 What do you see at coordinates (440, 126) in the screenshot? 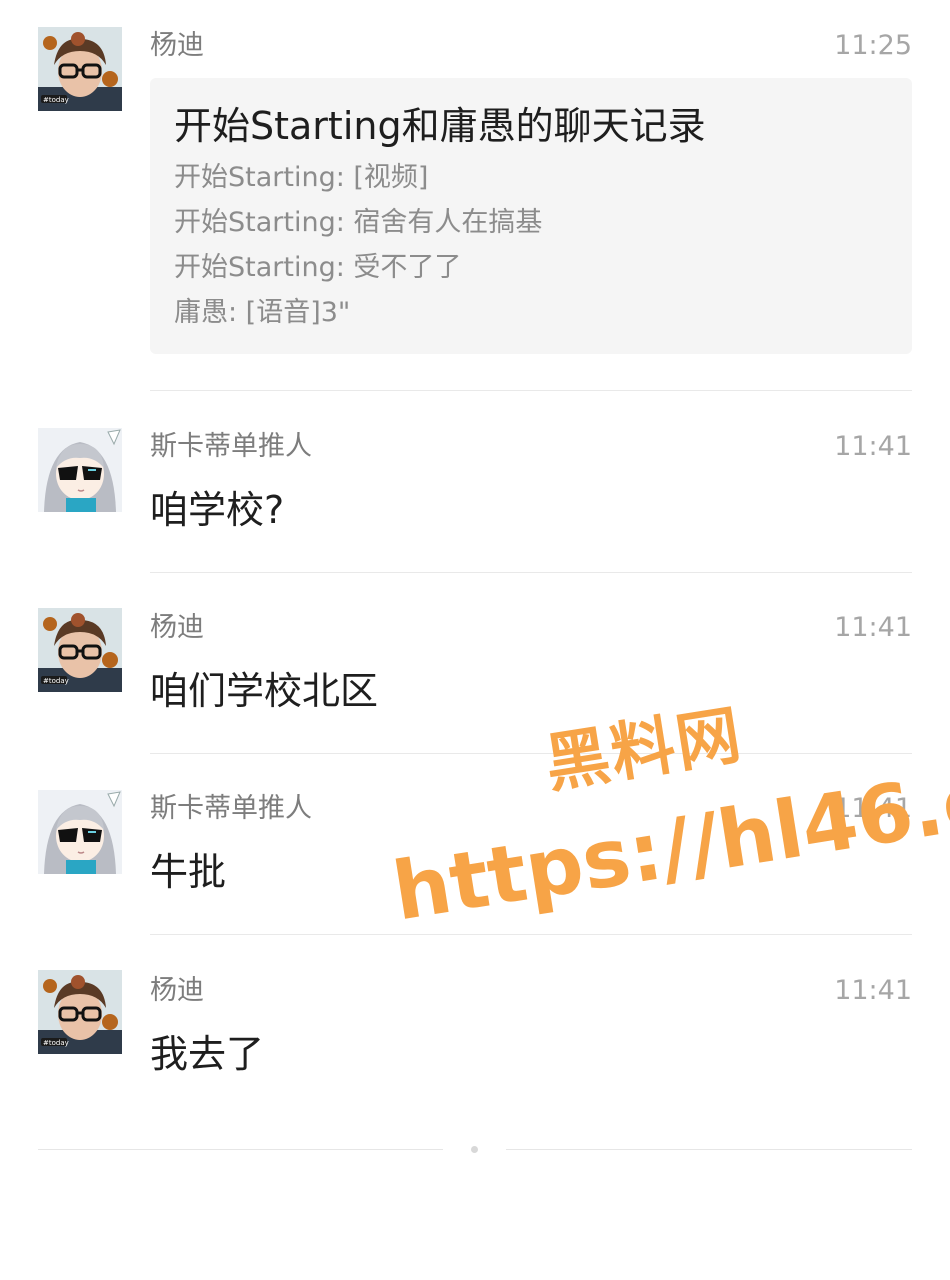
I see `chat-record-title: 开始Starting和庸愚的聊天记录` at bounding box center [440, 126].